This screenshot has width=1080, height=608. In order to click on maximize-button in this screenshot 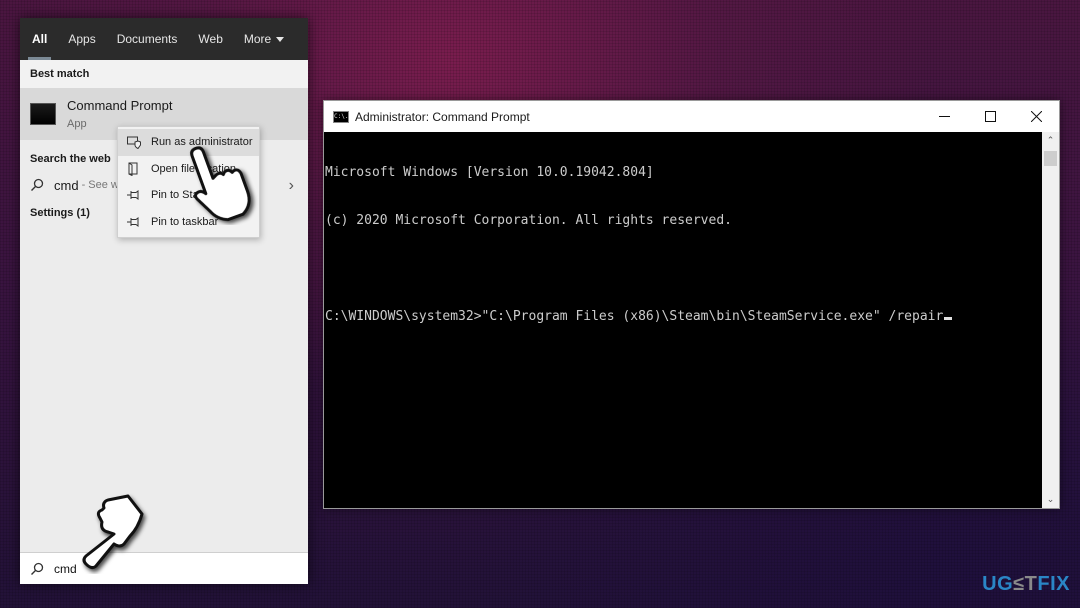, I will do `click(990, 116)`.